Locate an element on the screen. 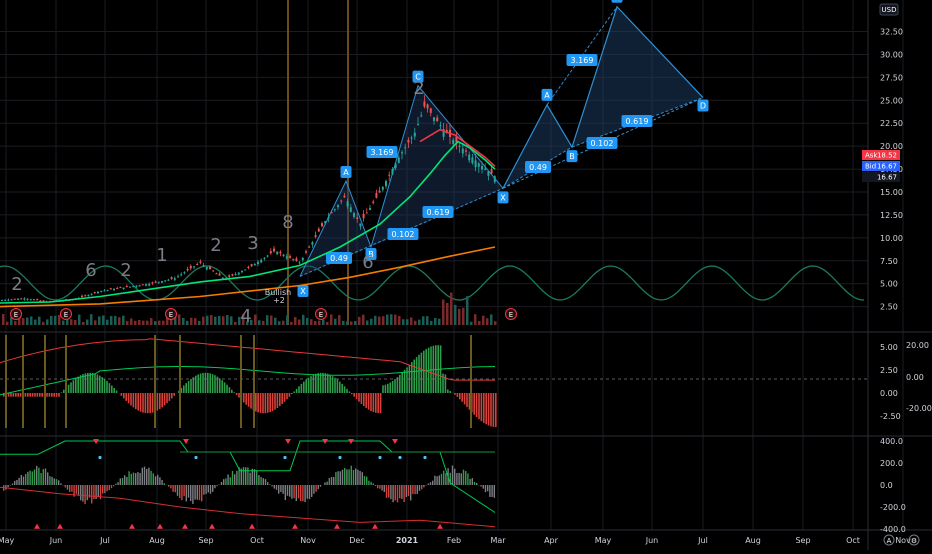  auto-scale-letter: A is located at coordinates (889, 541).